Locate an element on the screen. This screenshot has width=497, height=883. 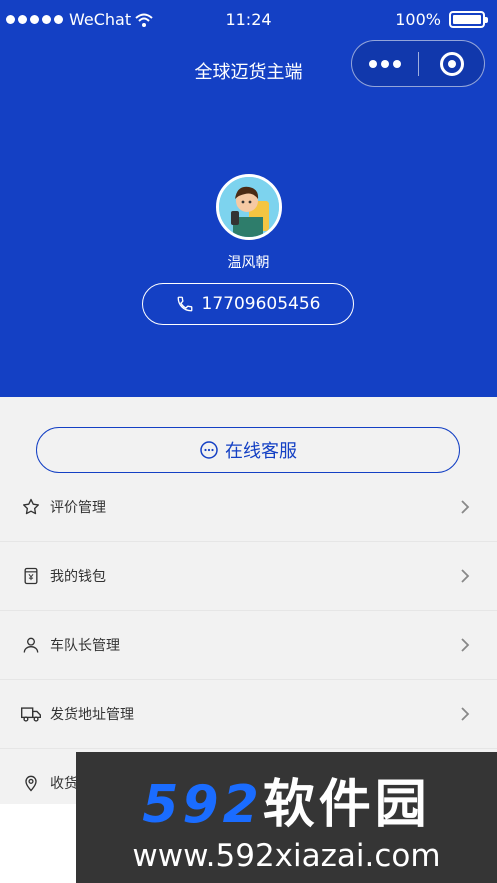
online-service-button: 在线客服 is located at coordinates (248, 450).